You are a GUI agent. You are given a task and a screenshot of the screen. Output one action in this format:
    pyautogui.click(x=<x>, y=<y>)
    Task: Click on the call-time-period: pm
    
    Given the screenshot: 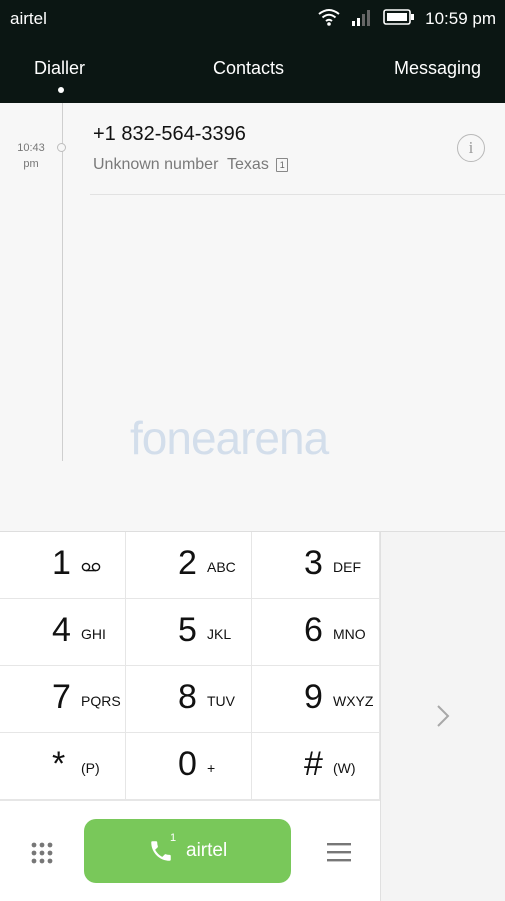 What is the action you would take?
    pyautogui.click(x=31, y=164)
    